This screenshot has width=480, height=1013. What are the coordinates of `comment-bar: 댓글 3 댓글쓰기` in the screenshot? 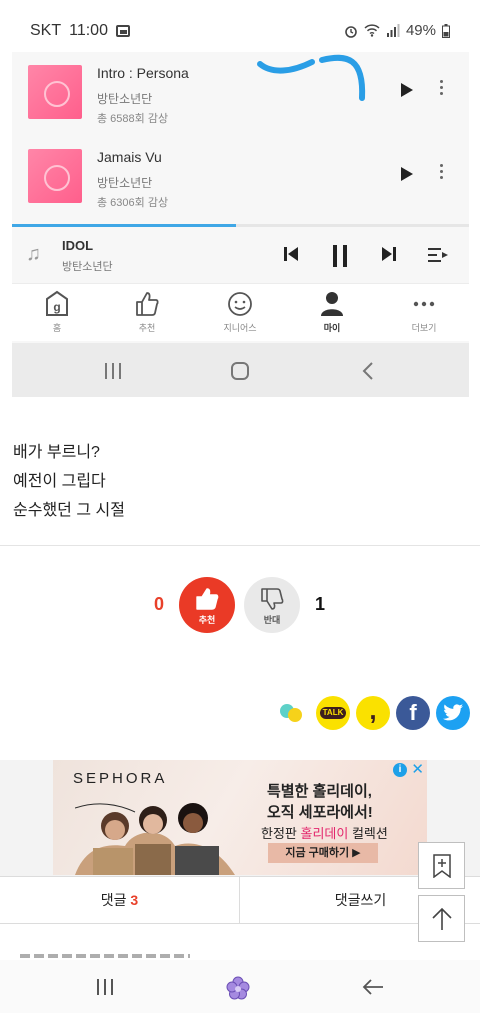 It's located at (240, 900).